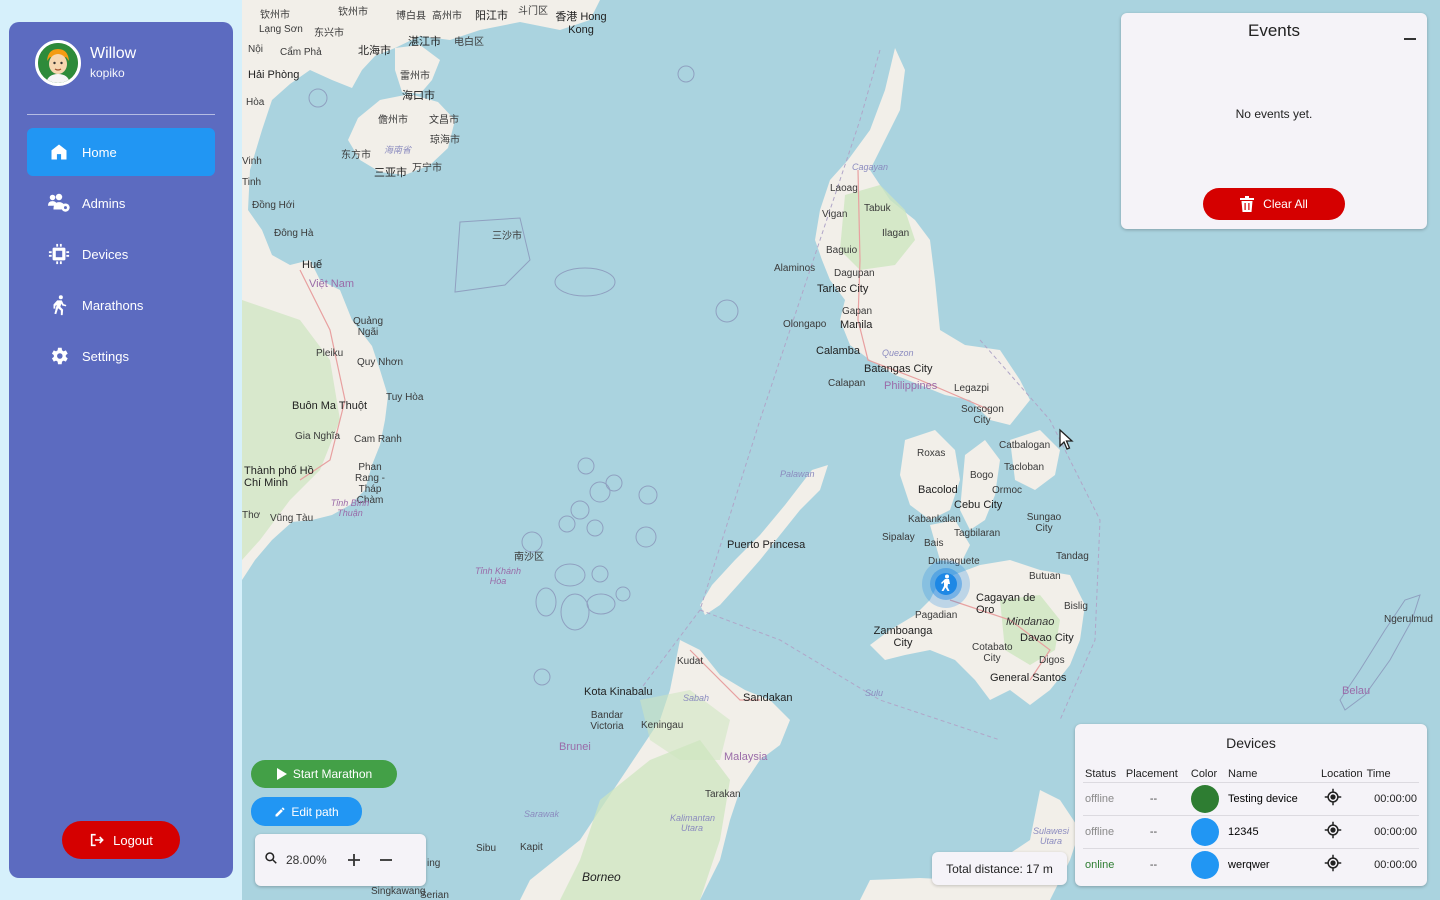 This screenshot has width=1440, height=900. Describe the element at coordinates (877, 208) in the screenshot. I see `map-label: Tabuk` at that location.